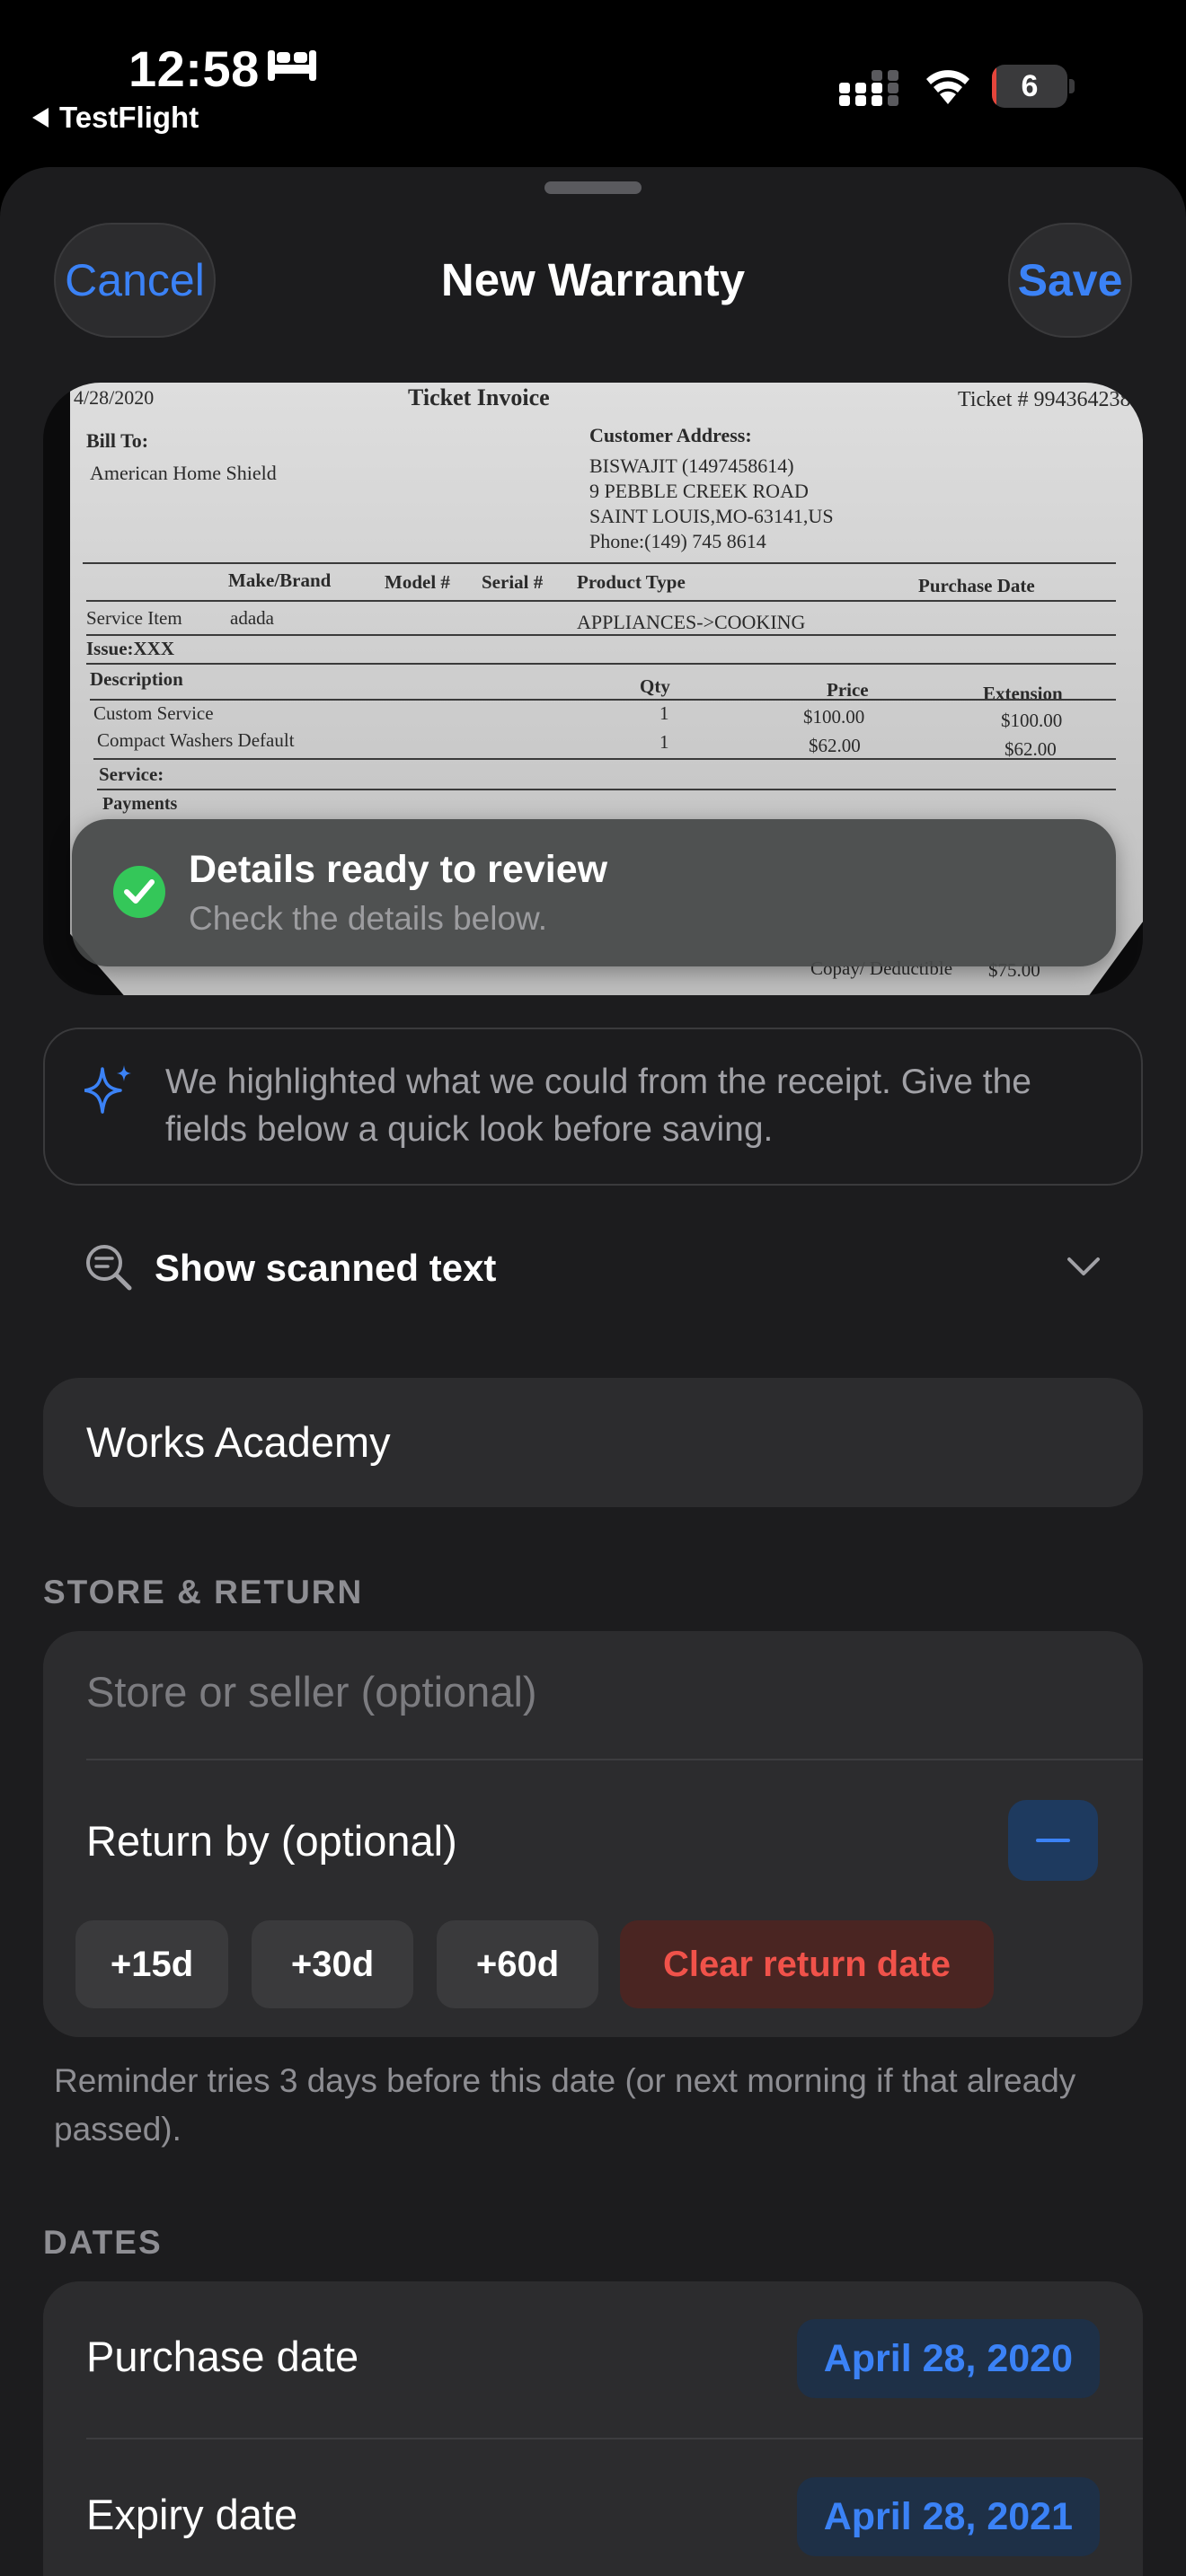 Image resolution: width=1186 pixels, height=2576 pixels. What do you see at coordinates (517, 1964) in the screenshot?
I see `add-60-days-button: +60d` at bounding box center [517, 1964].